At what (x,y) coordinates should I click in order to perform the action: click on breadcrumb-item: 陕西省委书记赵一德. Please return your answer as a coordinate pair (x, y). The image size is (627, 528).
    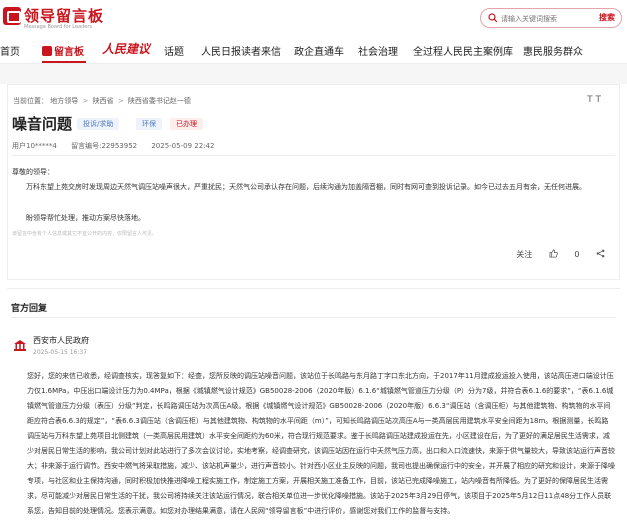
    Looking at the image, I should click on (159, 101).